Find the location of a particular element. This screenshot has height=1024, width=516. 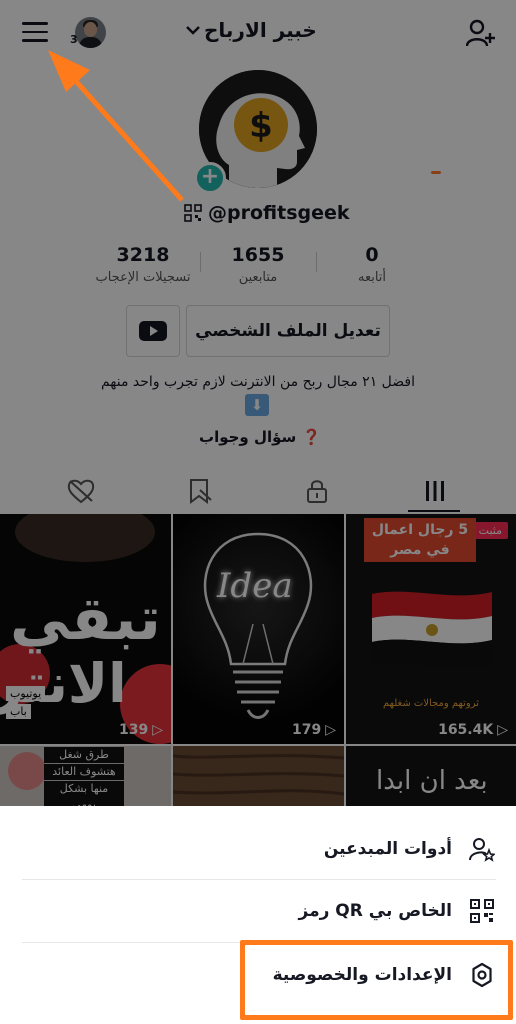

menu-item-label: رمز QR الخاص بي is located at coordinates (375, 911).